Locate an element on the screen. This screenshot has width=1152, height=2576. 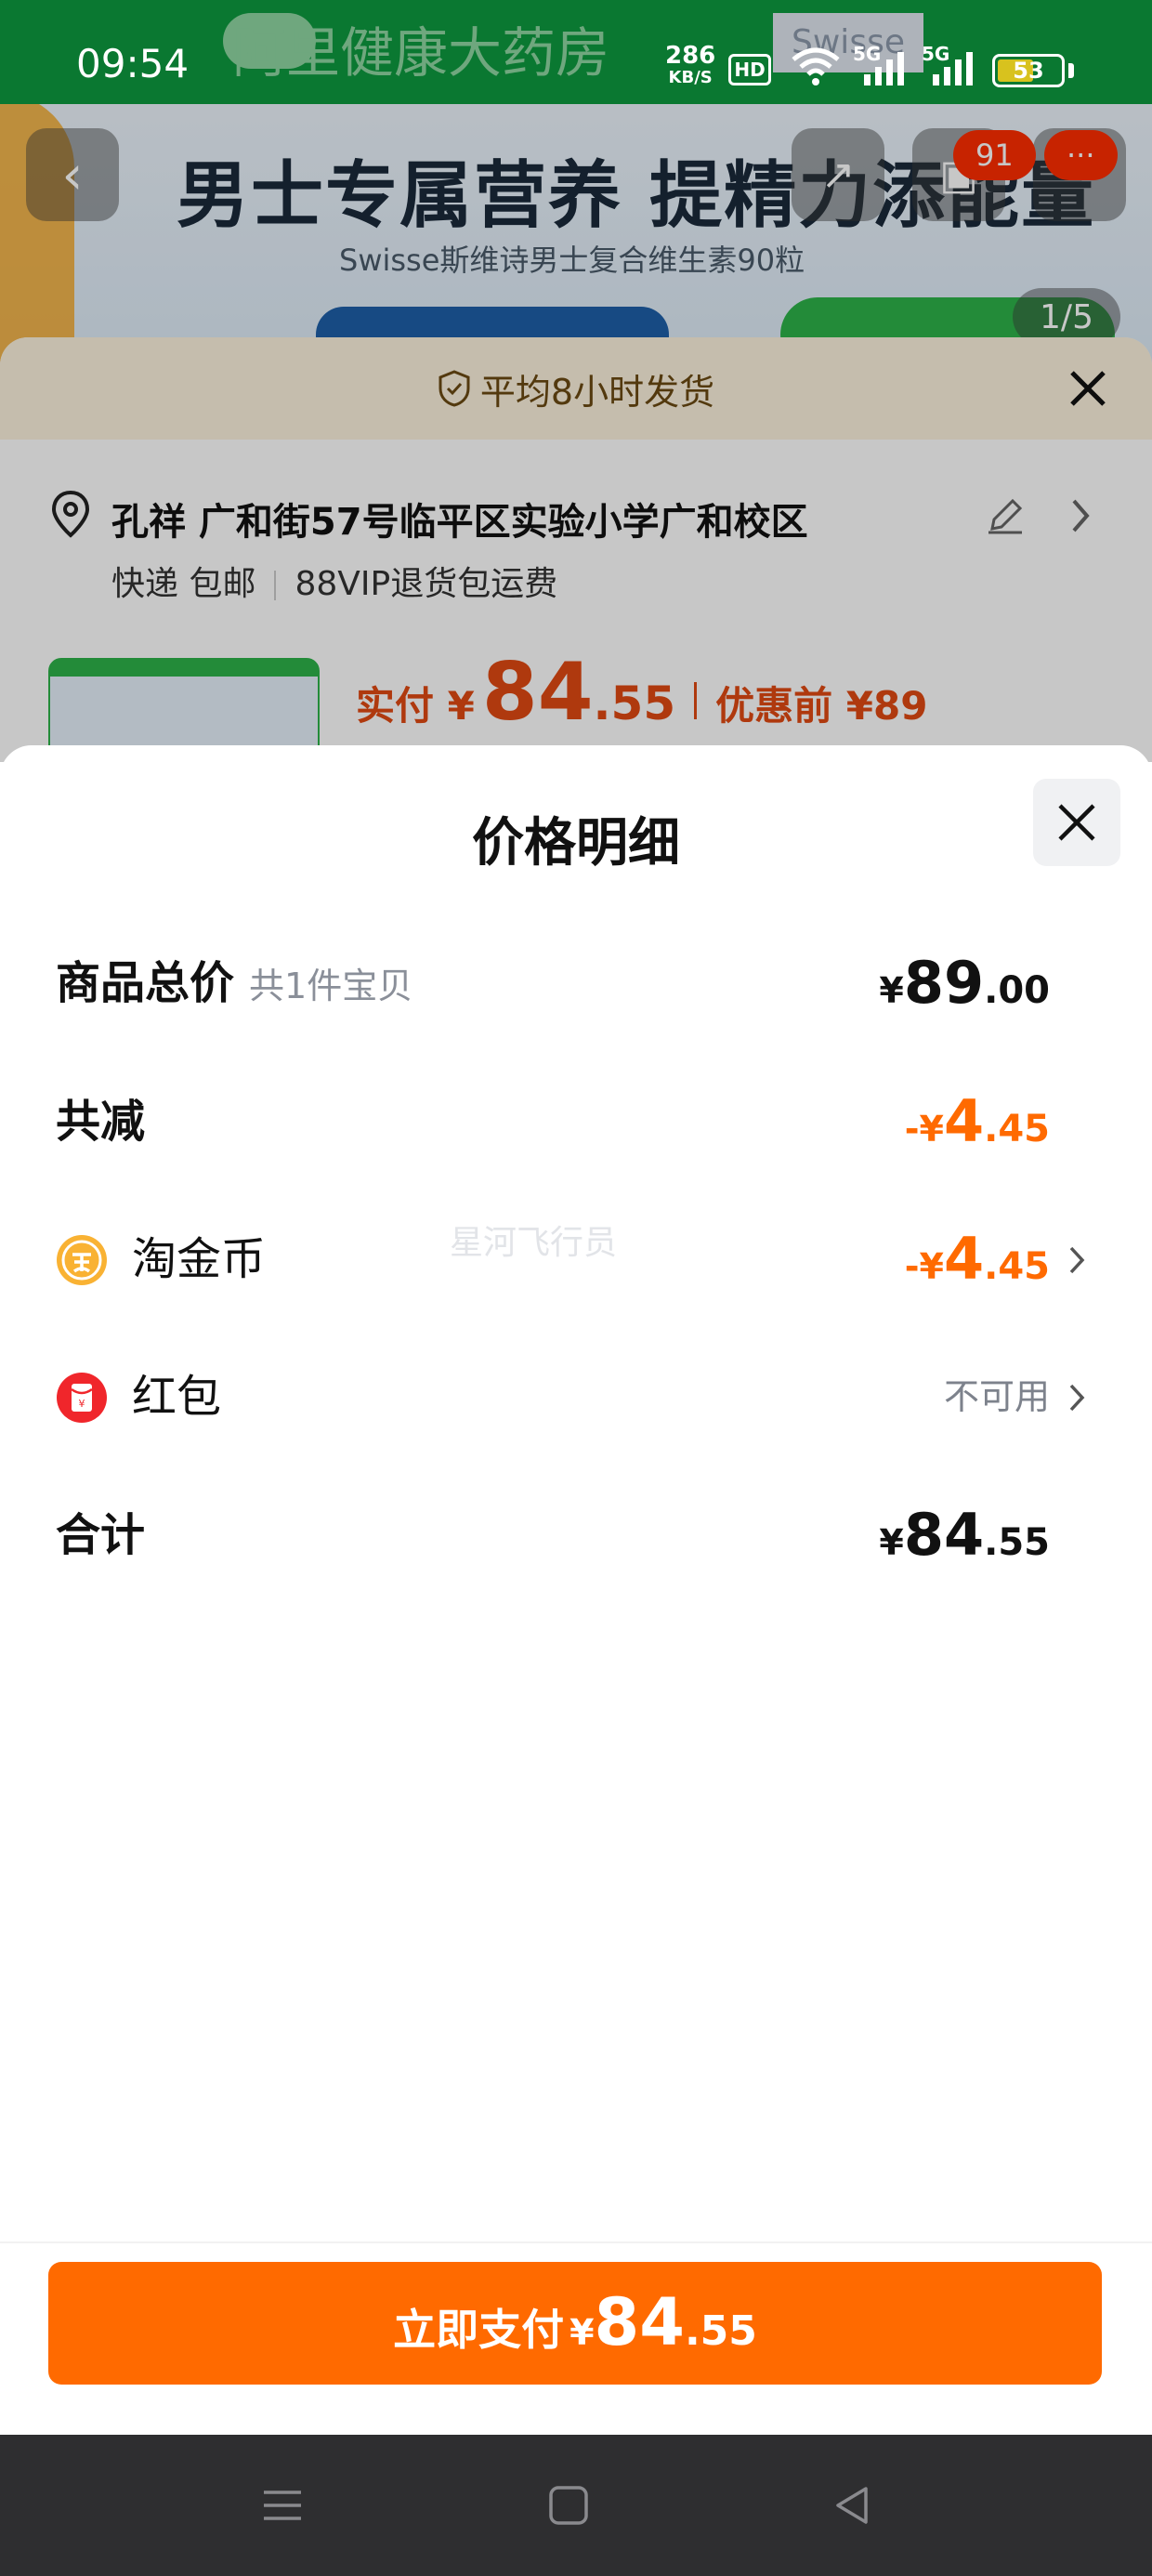
close-icon is located at coordinates (1076, 822).